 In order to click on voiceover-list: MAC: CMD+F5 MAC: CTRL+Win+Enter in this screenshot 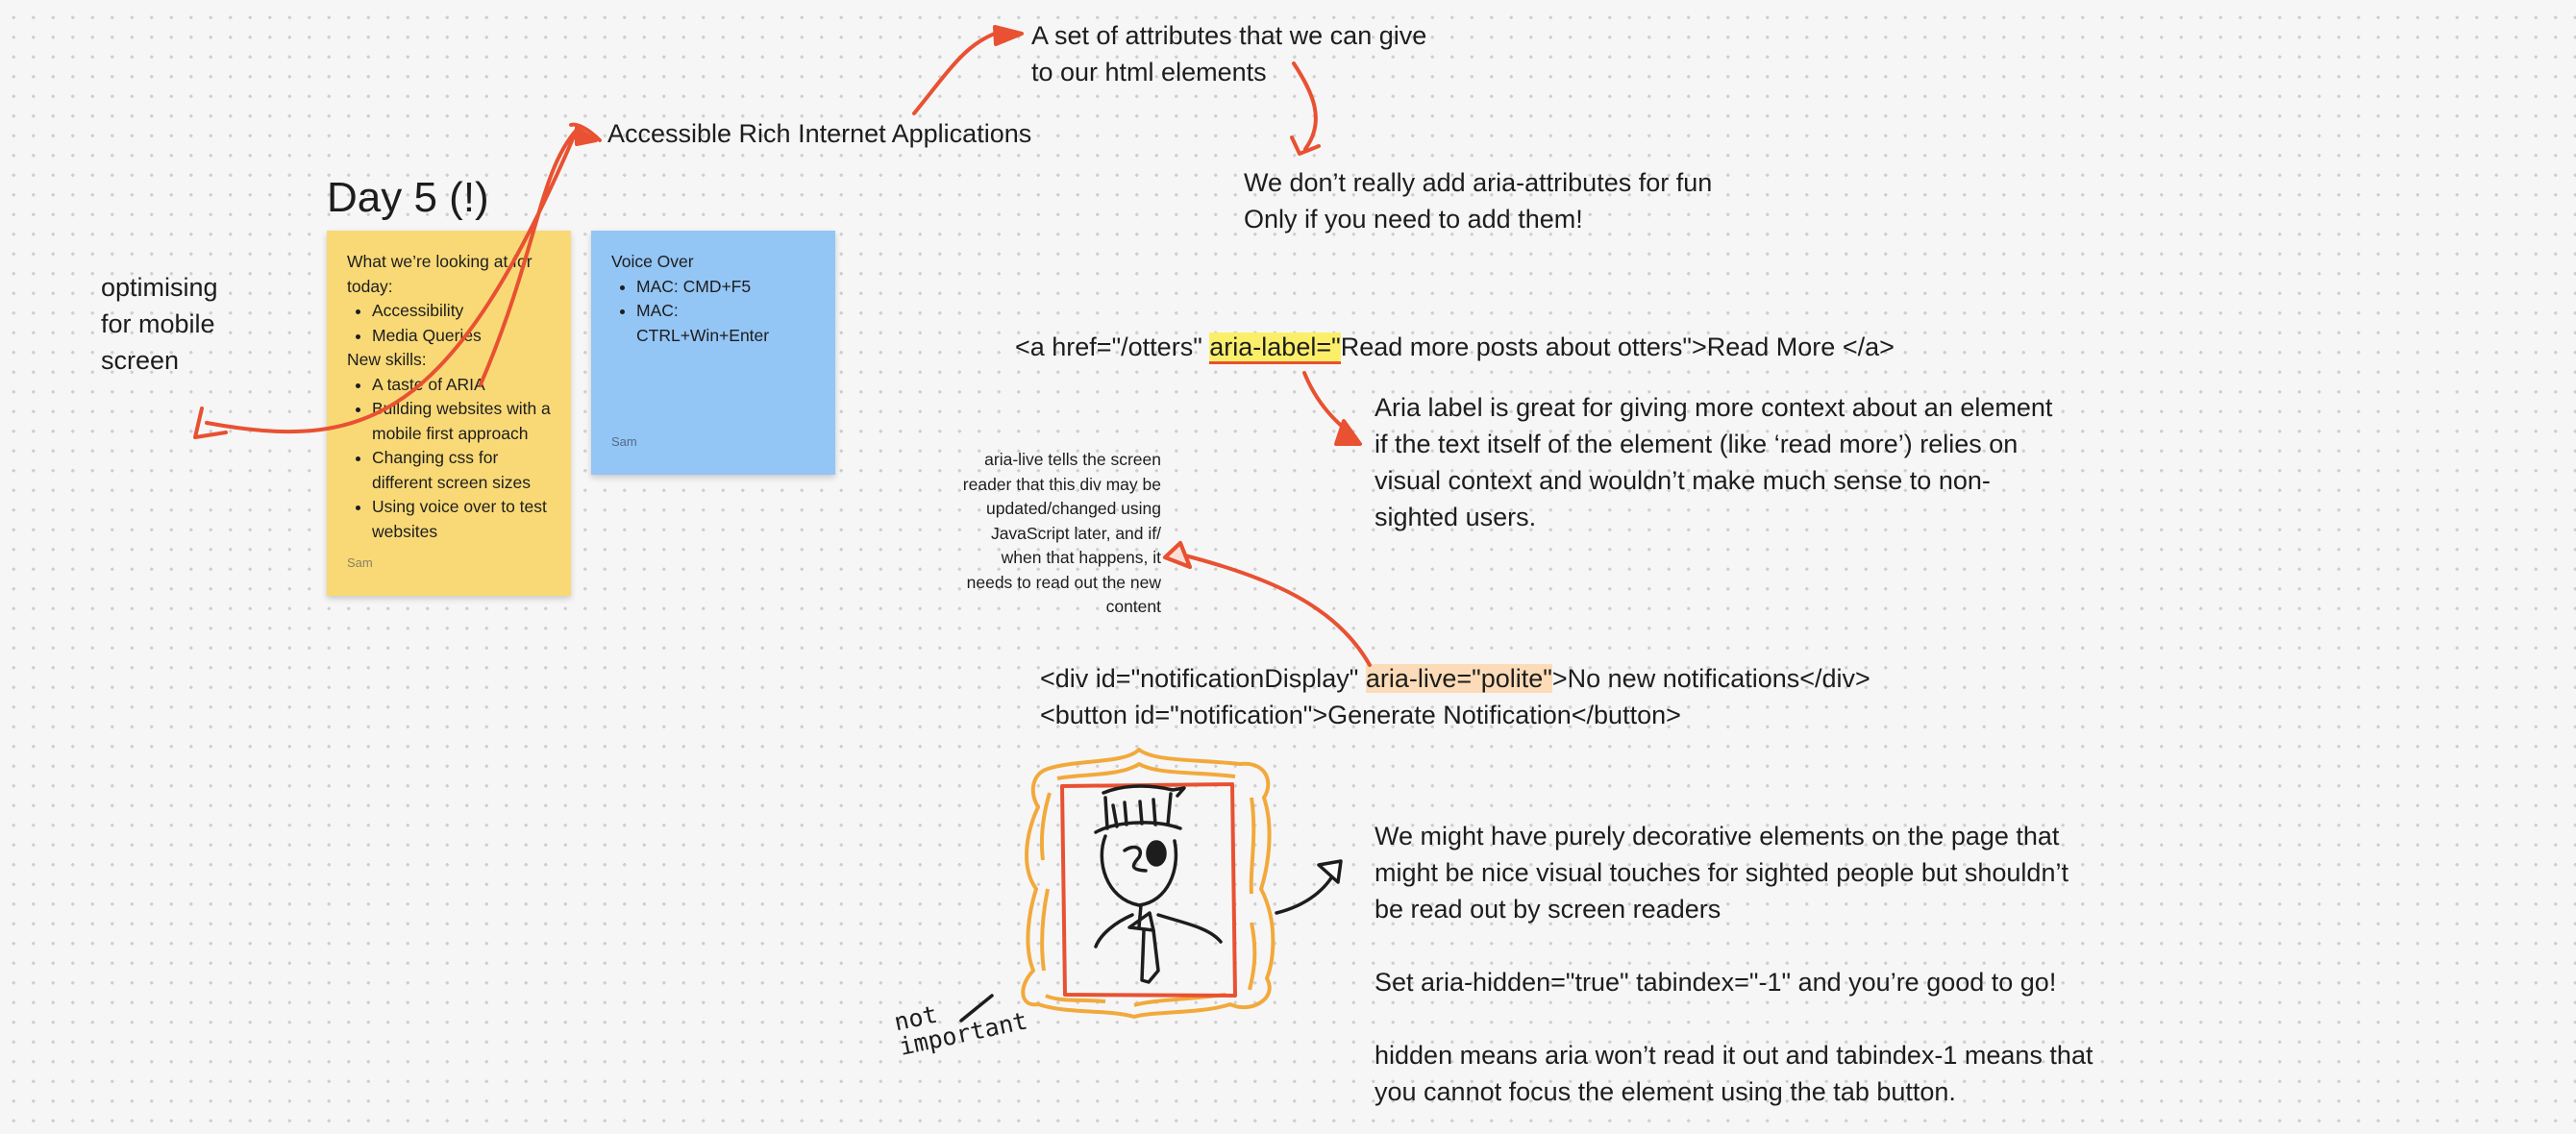, I will do `click(713, 312)`.